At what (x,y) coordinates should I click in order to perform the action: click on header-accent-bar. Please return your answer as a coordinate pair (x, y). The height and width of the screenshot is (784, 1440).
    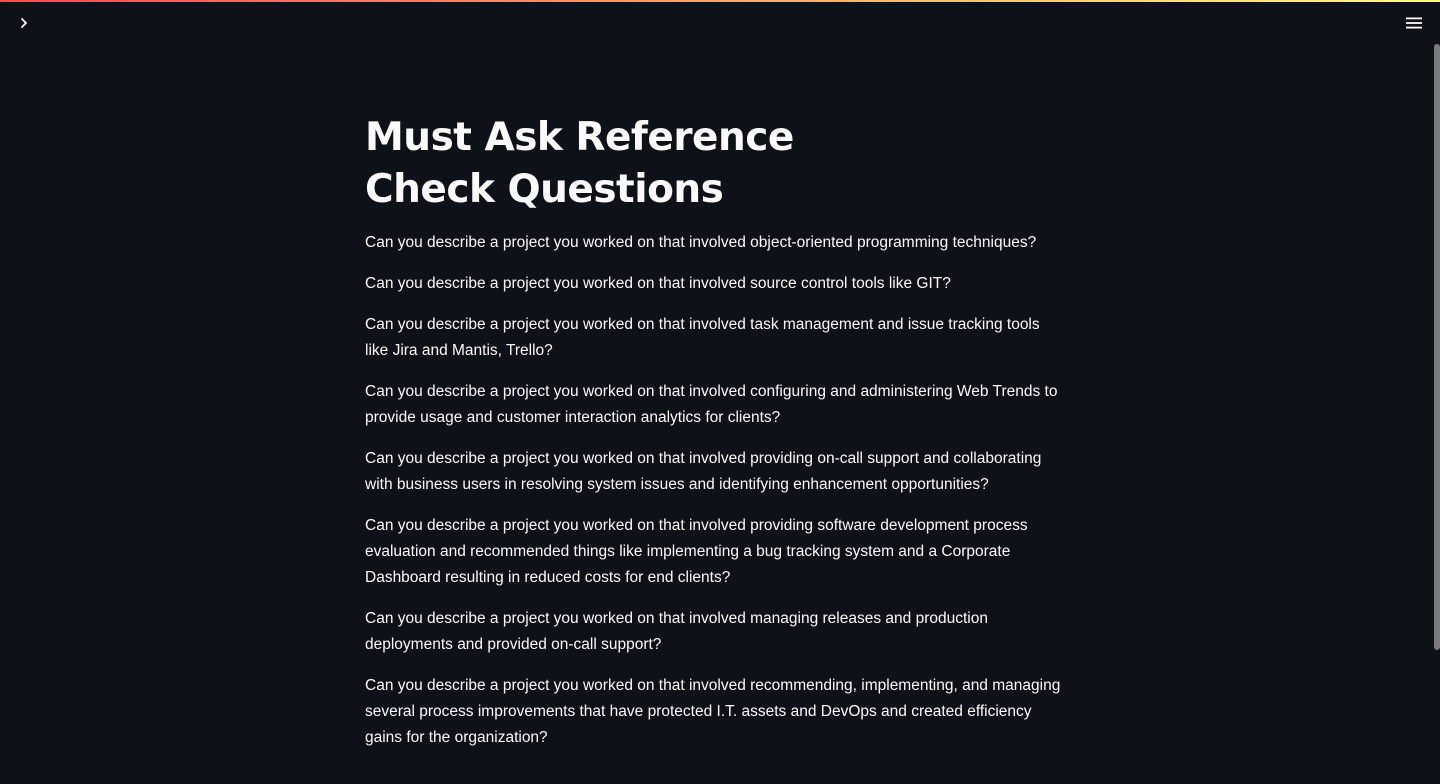
    Looking at the image, I should click on (720, 1).